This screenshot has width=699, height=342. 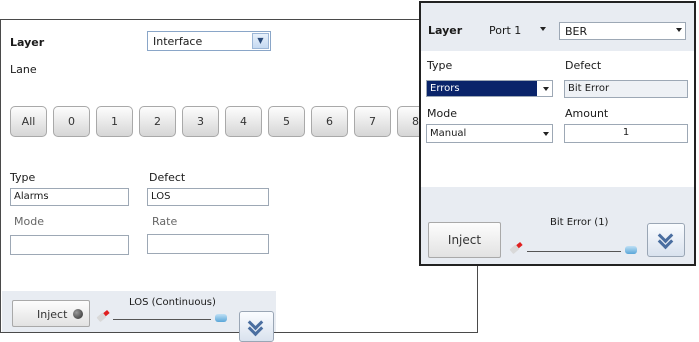 I want to click on lane-button-4: 4, so click(x=243, y=121).